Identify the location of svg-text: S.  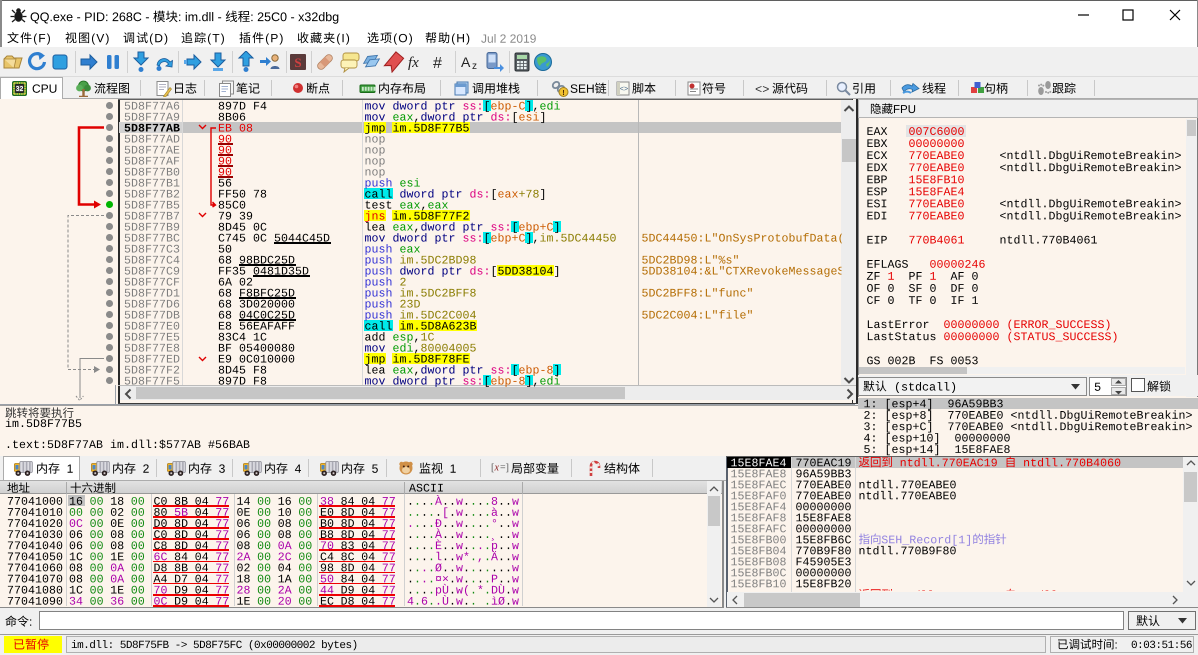
(297, 62).